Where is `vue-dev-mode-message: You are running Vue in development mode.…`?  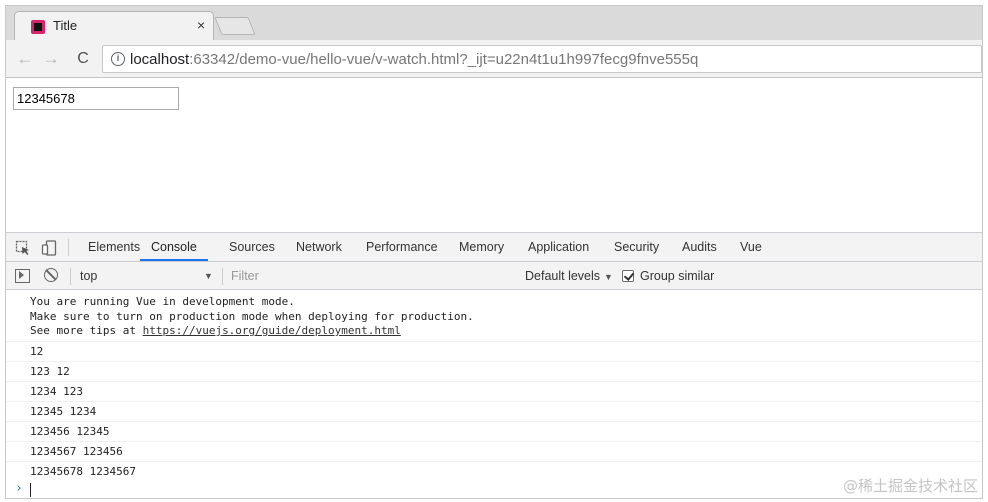 vue-dev-mode-message: You are running Vue in development mode.… is located at coordinates (494, 317).